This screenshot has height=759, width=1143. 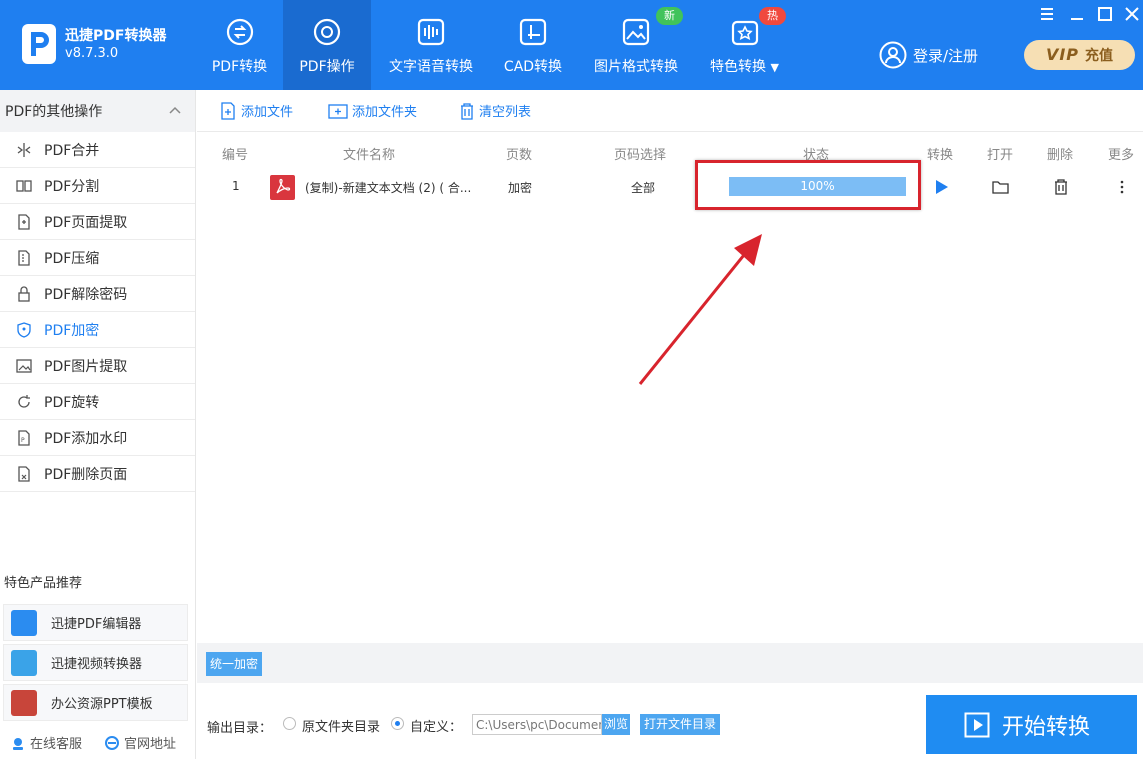 What do you see at coordinates (86, 438) in the screenshot?
I see `sidebar-item-label: PDF添加水印` at bounding box center [86, 438].